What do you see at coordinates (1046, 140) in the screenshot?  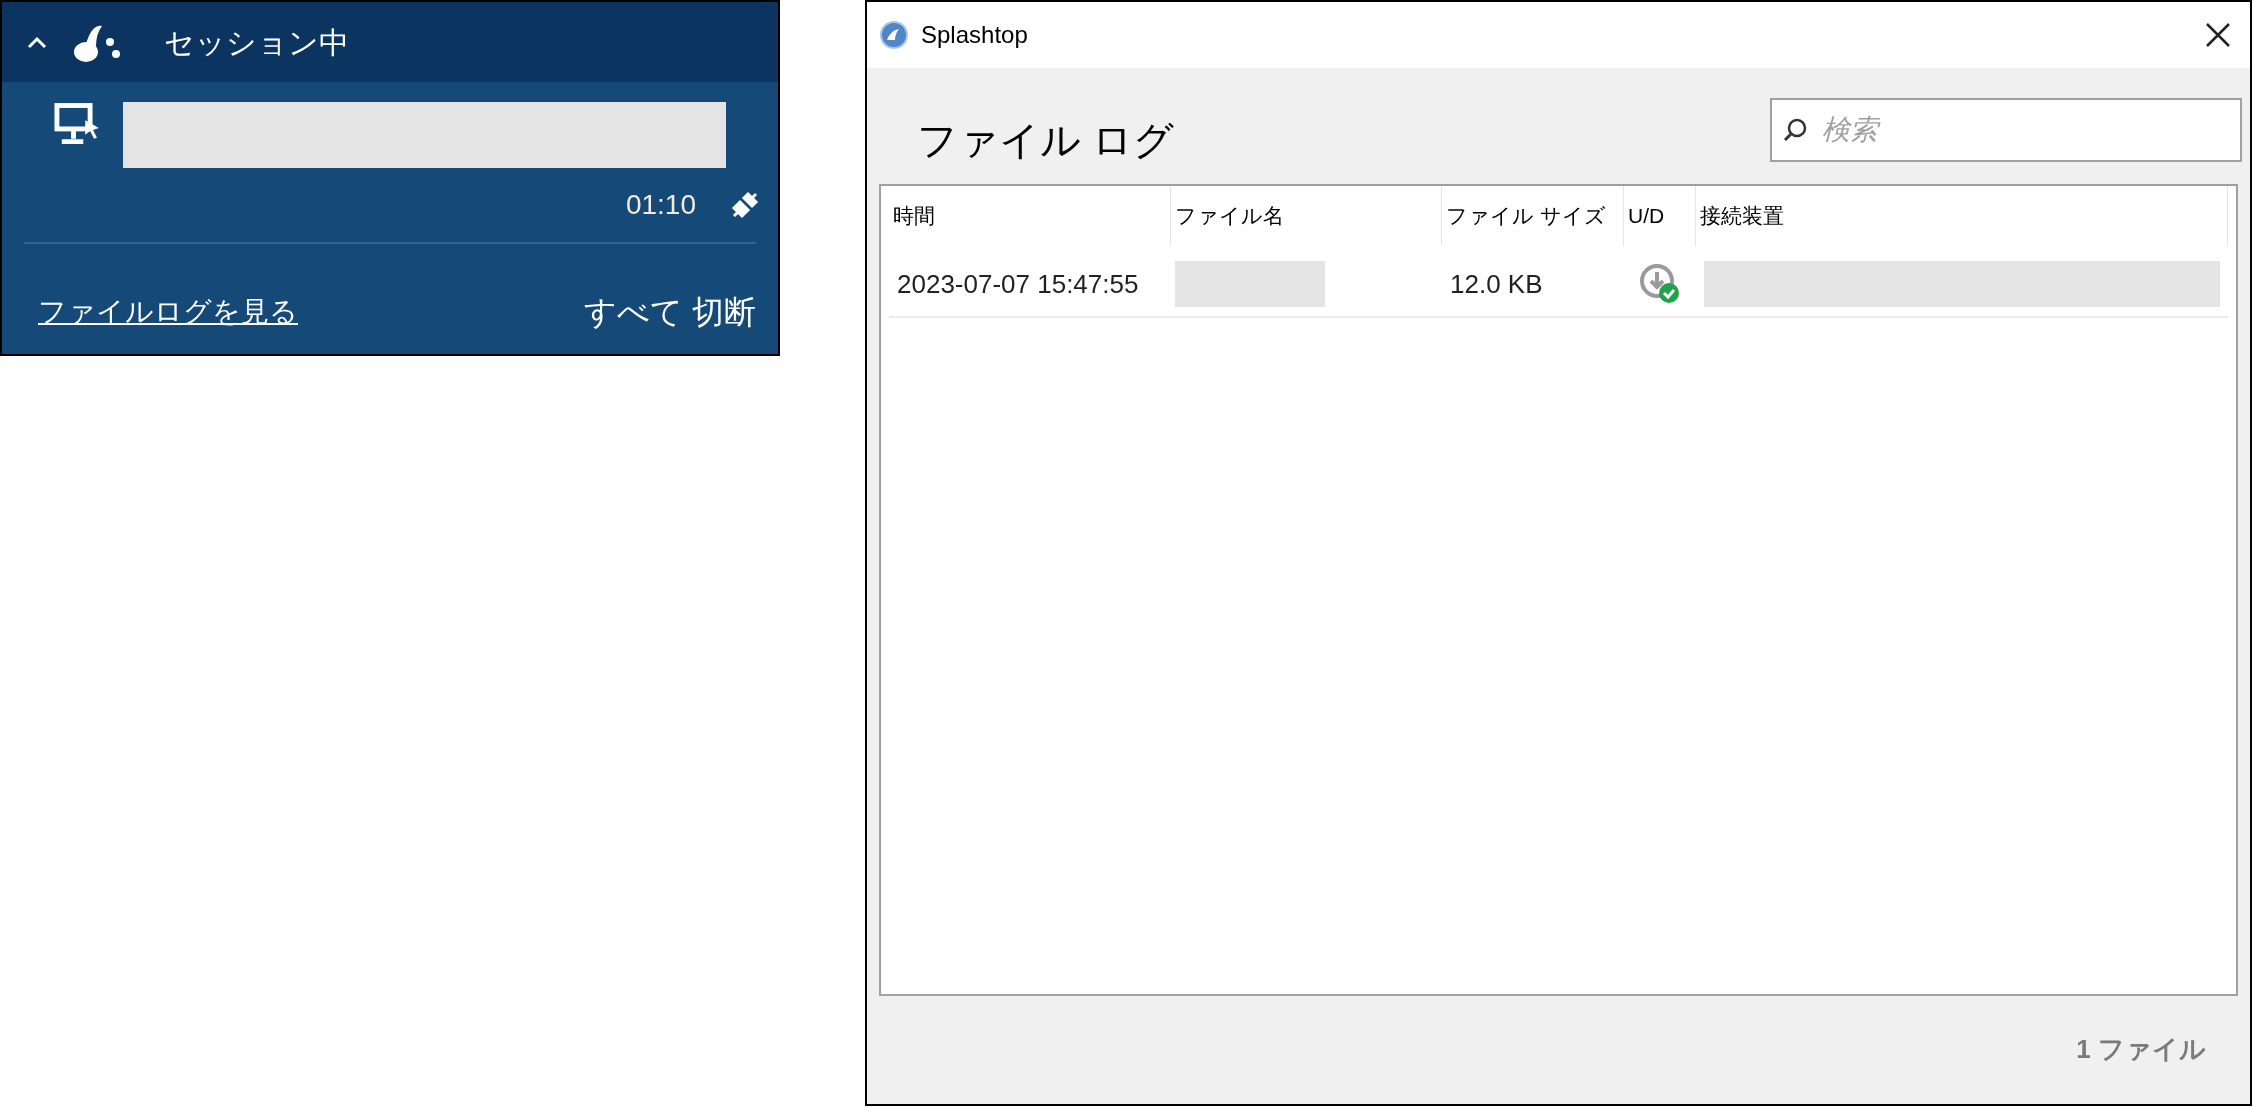 I see `page-heading: ファイル ログ` at bounding box center [1046, 140].